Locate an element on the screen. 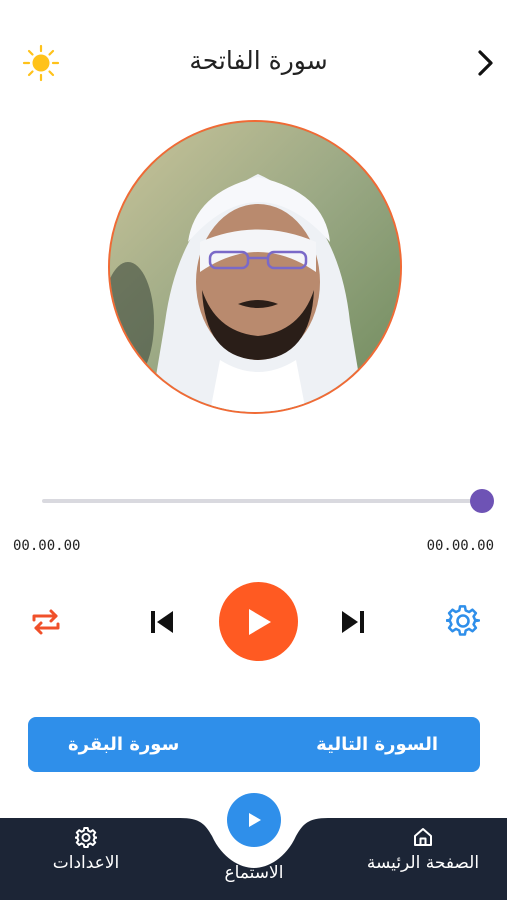 The height and width of the screenshot is (900, 507). tab-settings: الاعدادات is located at coordinates (86, 849).